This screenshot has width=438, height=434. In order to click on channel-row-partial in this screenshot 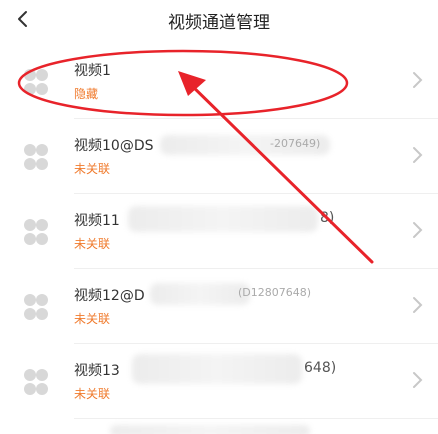, I will do `click(219, 426)`.